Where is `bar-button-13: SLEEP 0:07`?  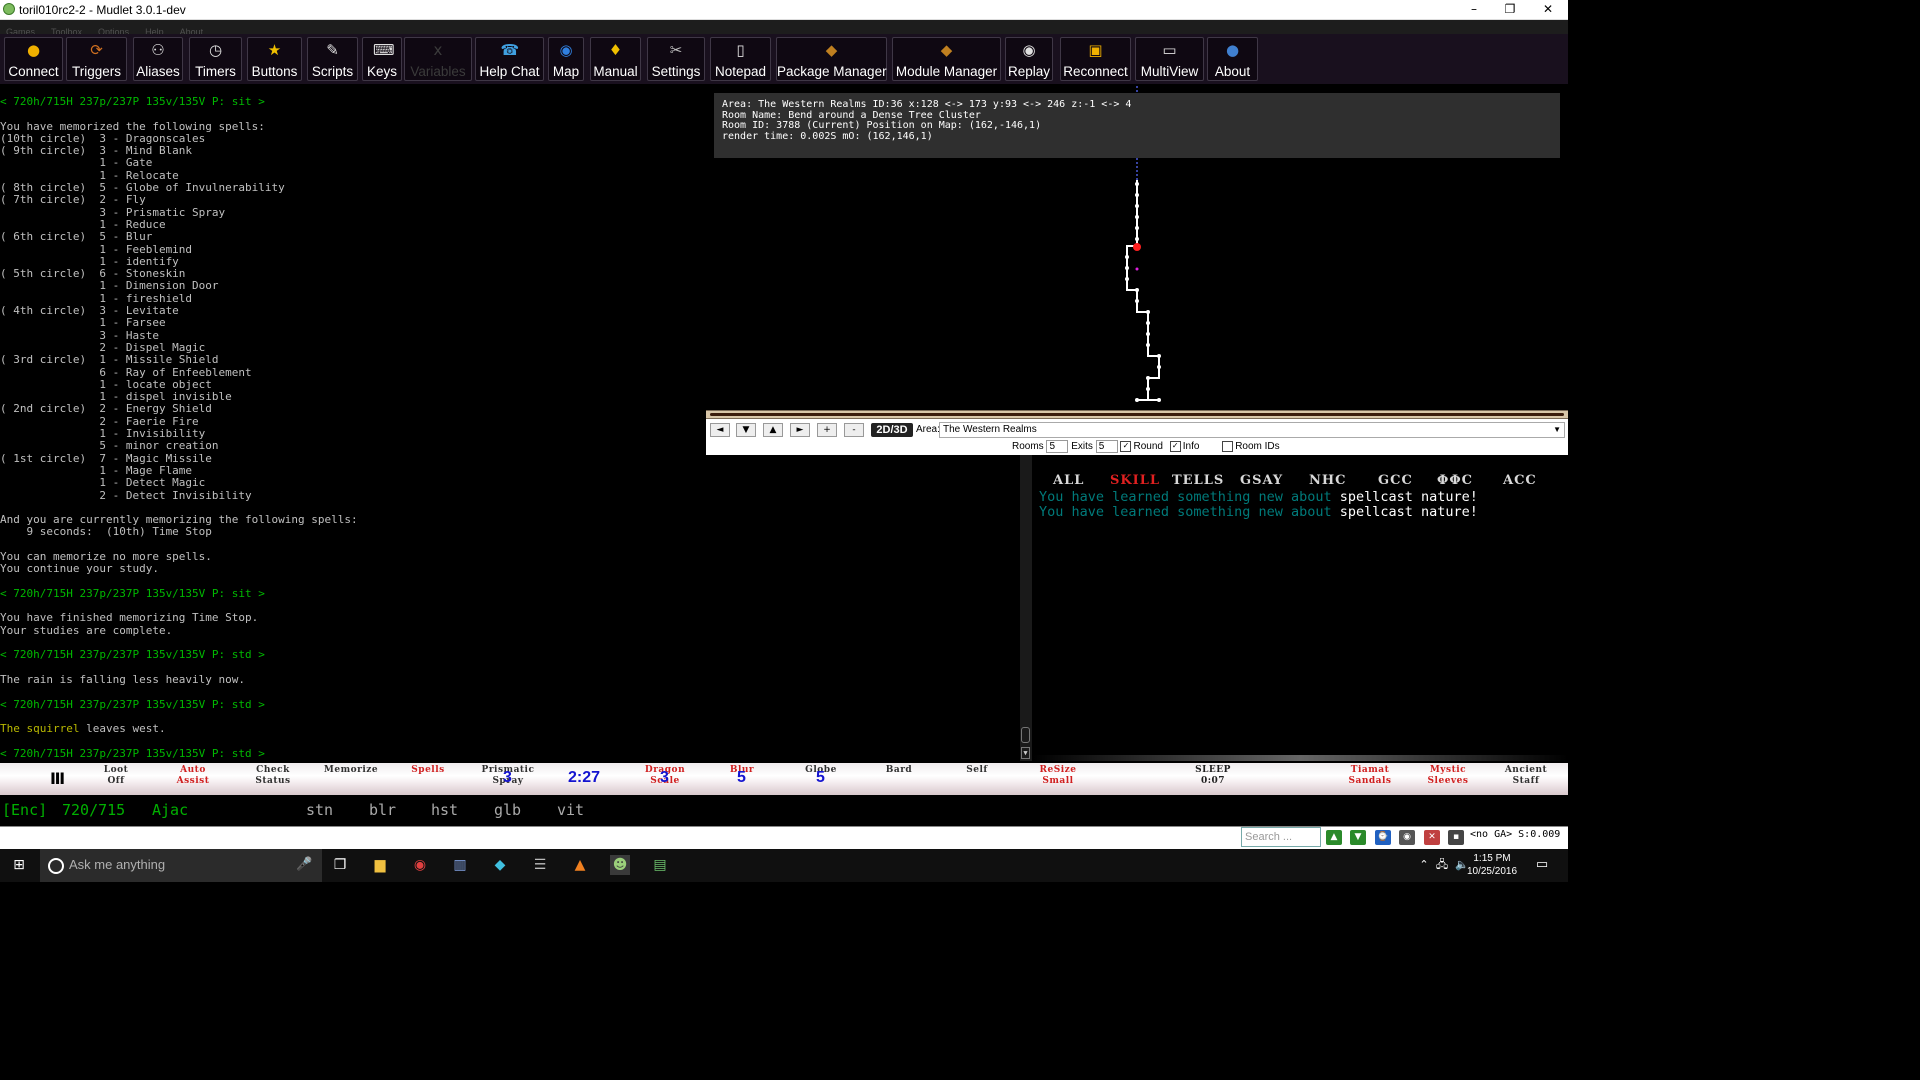
bar-button-13: SLEEP 0:07 is located at coordinates (1213, 776).